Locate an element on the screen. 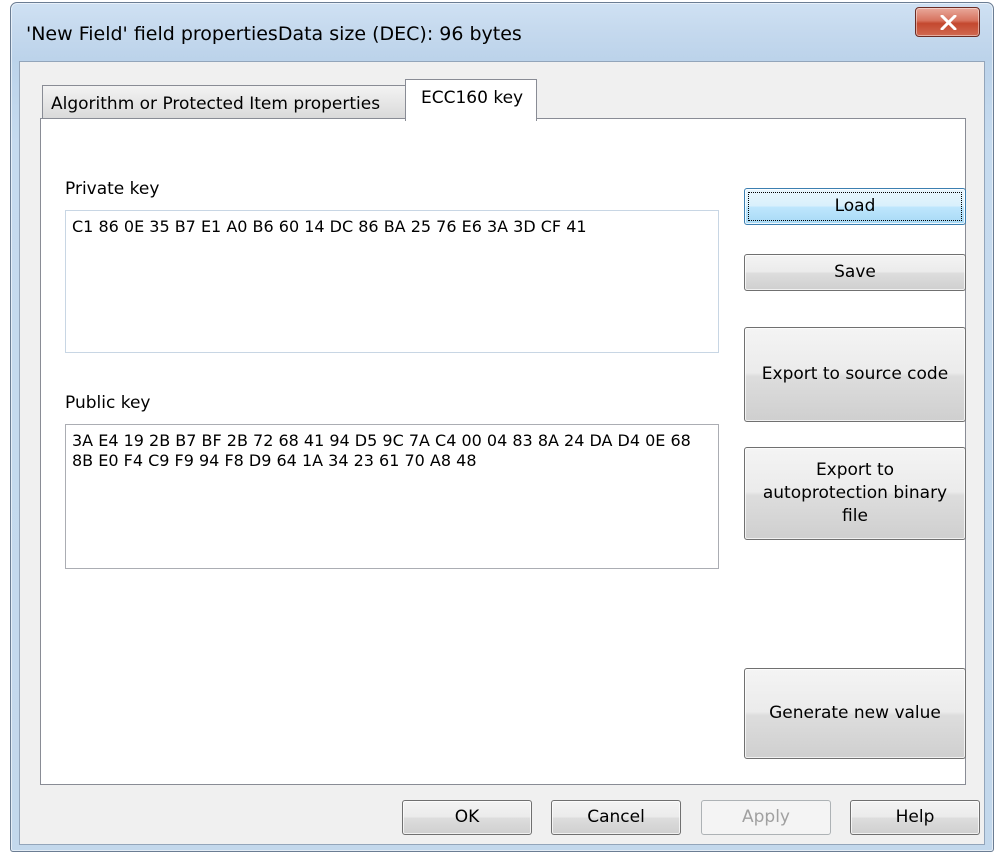 Image resolution: width=998 pixels, height=860 pixels. generate-new-value-button-label: Generate new value is located at coordinates (855, 713).